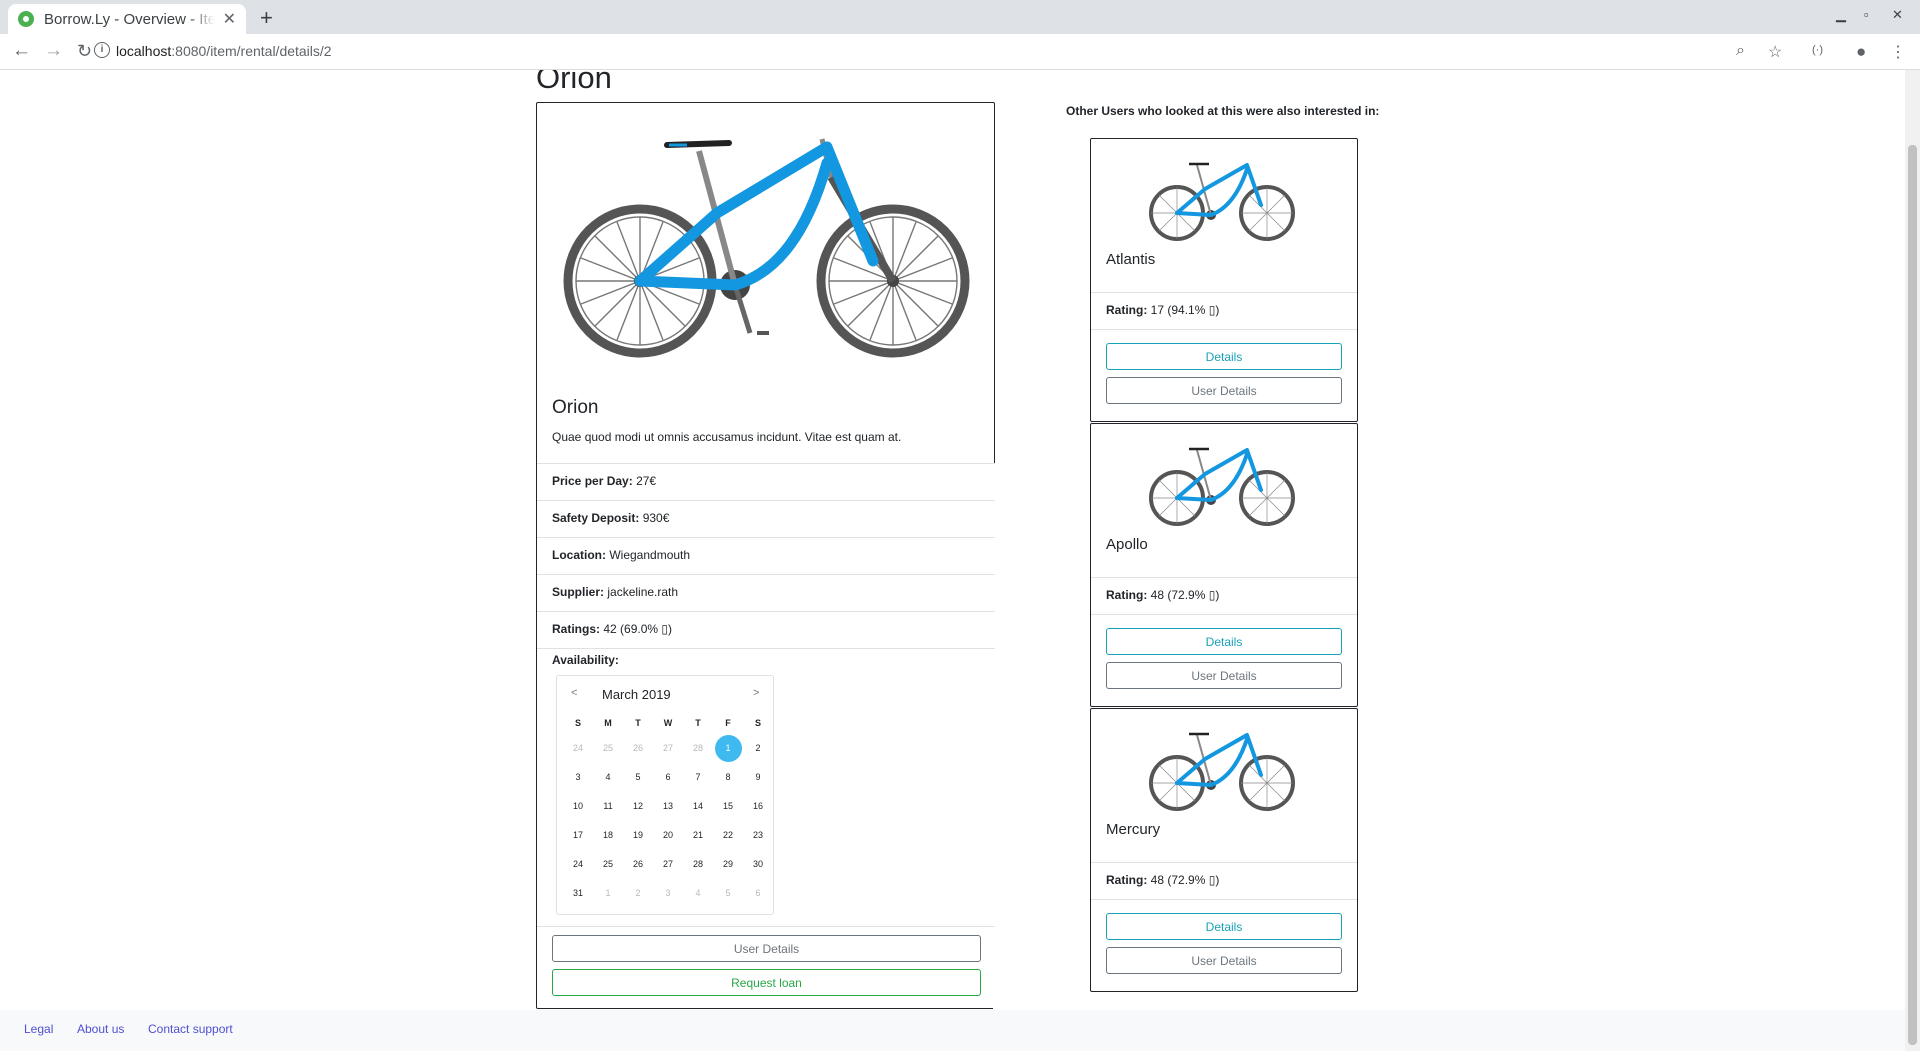 The image size is (1920, 1051). Describe the element at coordinates (668, 835) in the screenshot. I see `calendar-day: 20` at that location.